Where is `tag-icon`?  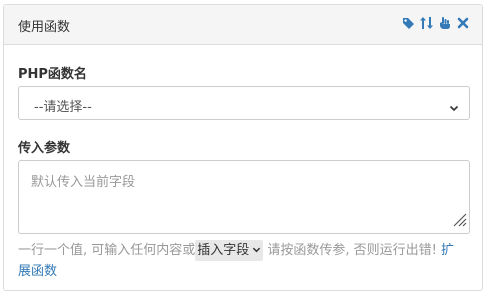 tag-icon is located at coordinates (408, 23).